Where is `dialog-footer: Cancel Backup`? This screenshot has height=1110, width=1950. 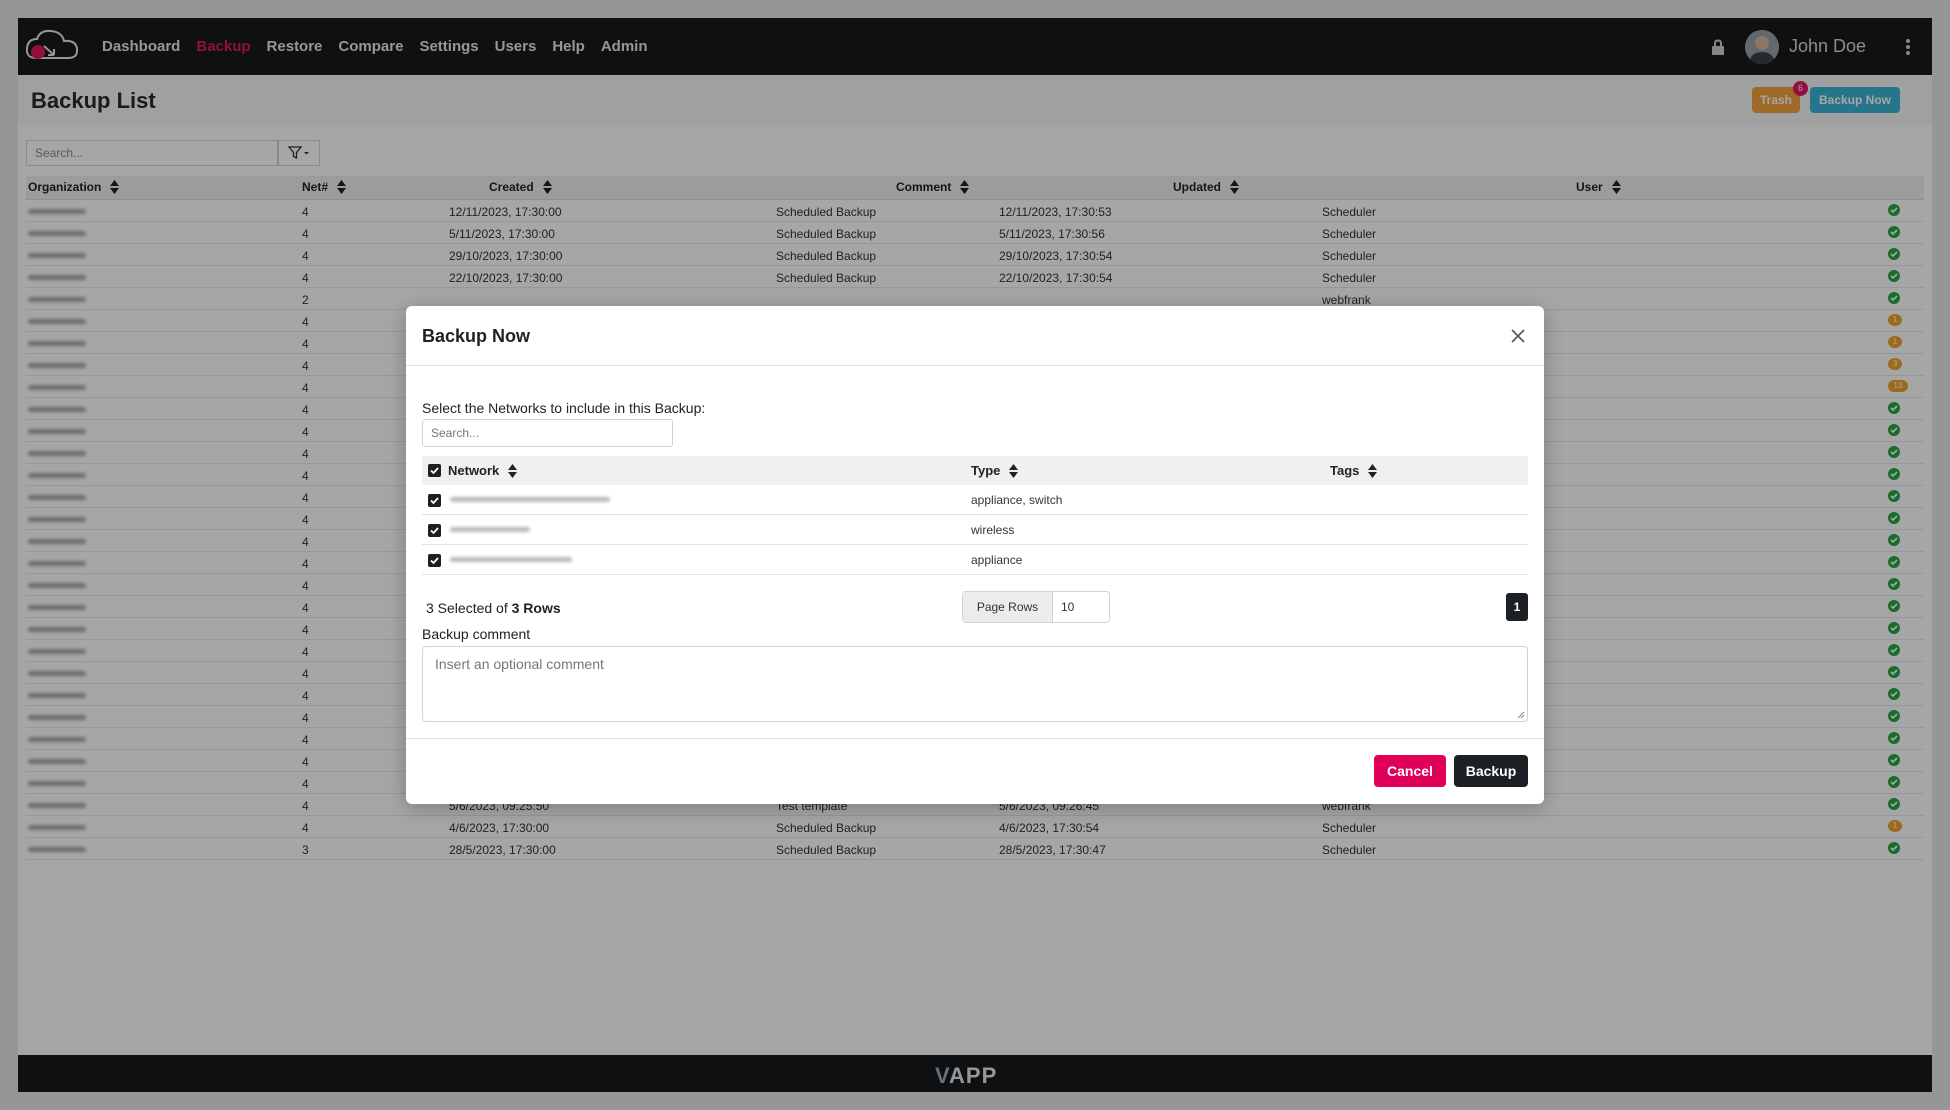
dialog-footer: Cancel Backup is located at coordinates (975, 771).